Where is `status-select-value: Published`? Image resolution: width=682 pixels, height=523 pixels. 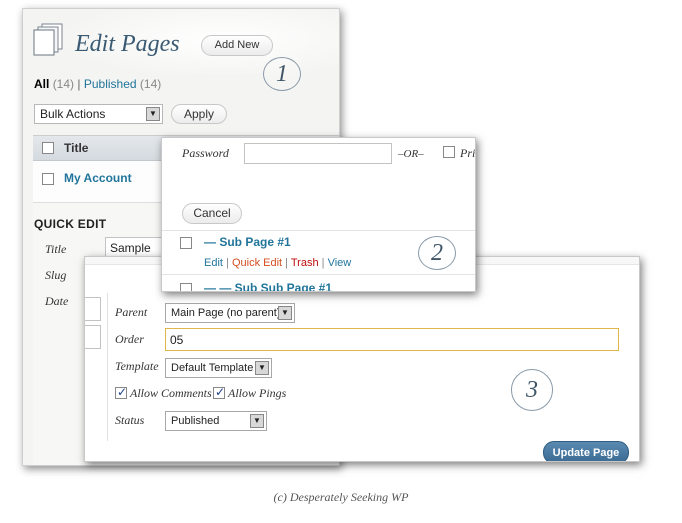 status-select-value: Published is located at coordinates (195, 421).